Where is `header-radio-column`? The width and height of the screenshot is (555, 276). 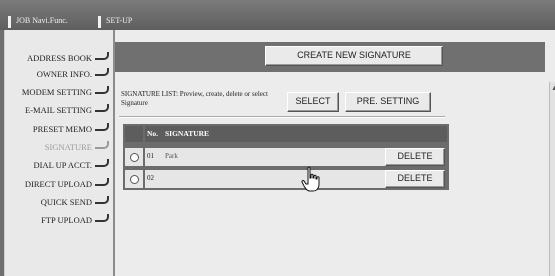 header-radio-column is located at coordinates (134, 134).